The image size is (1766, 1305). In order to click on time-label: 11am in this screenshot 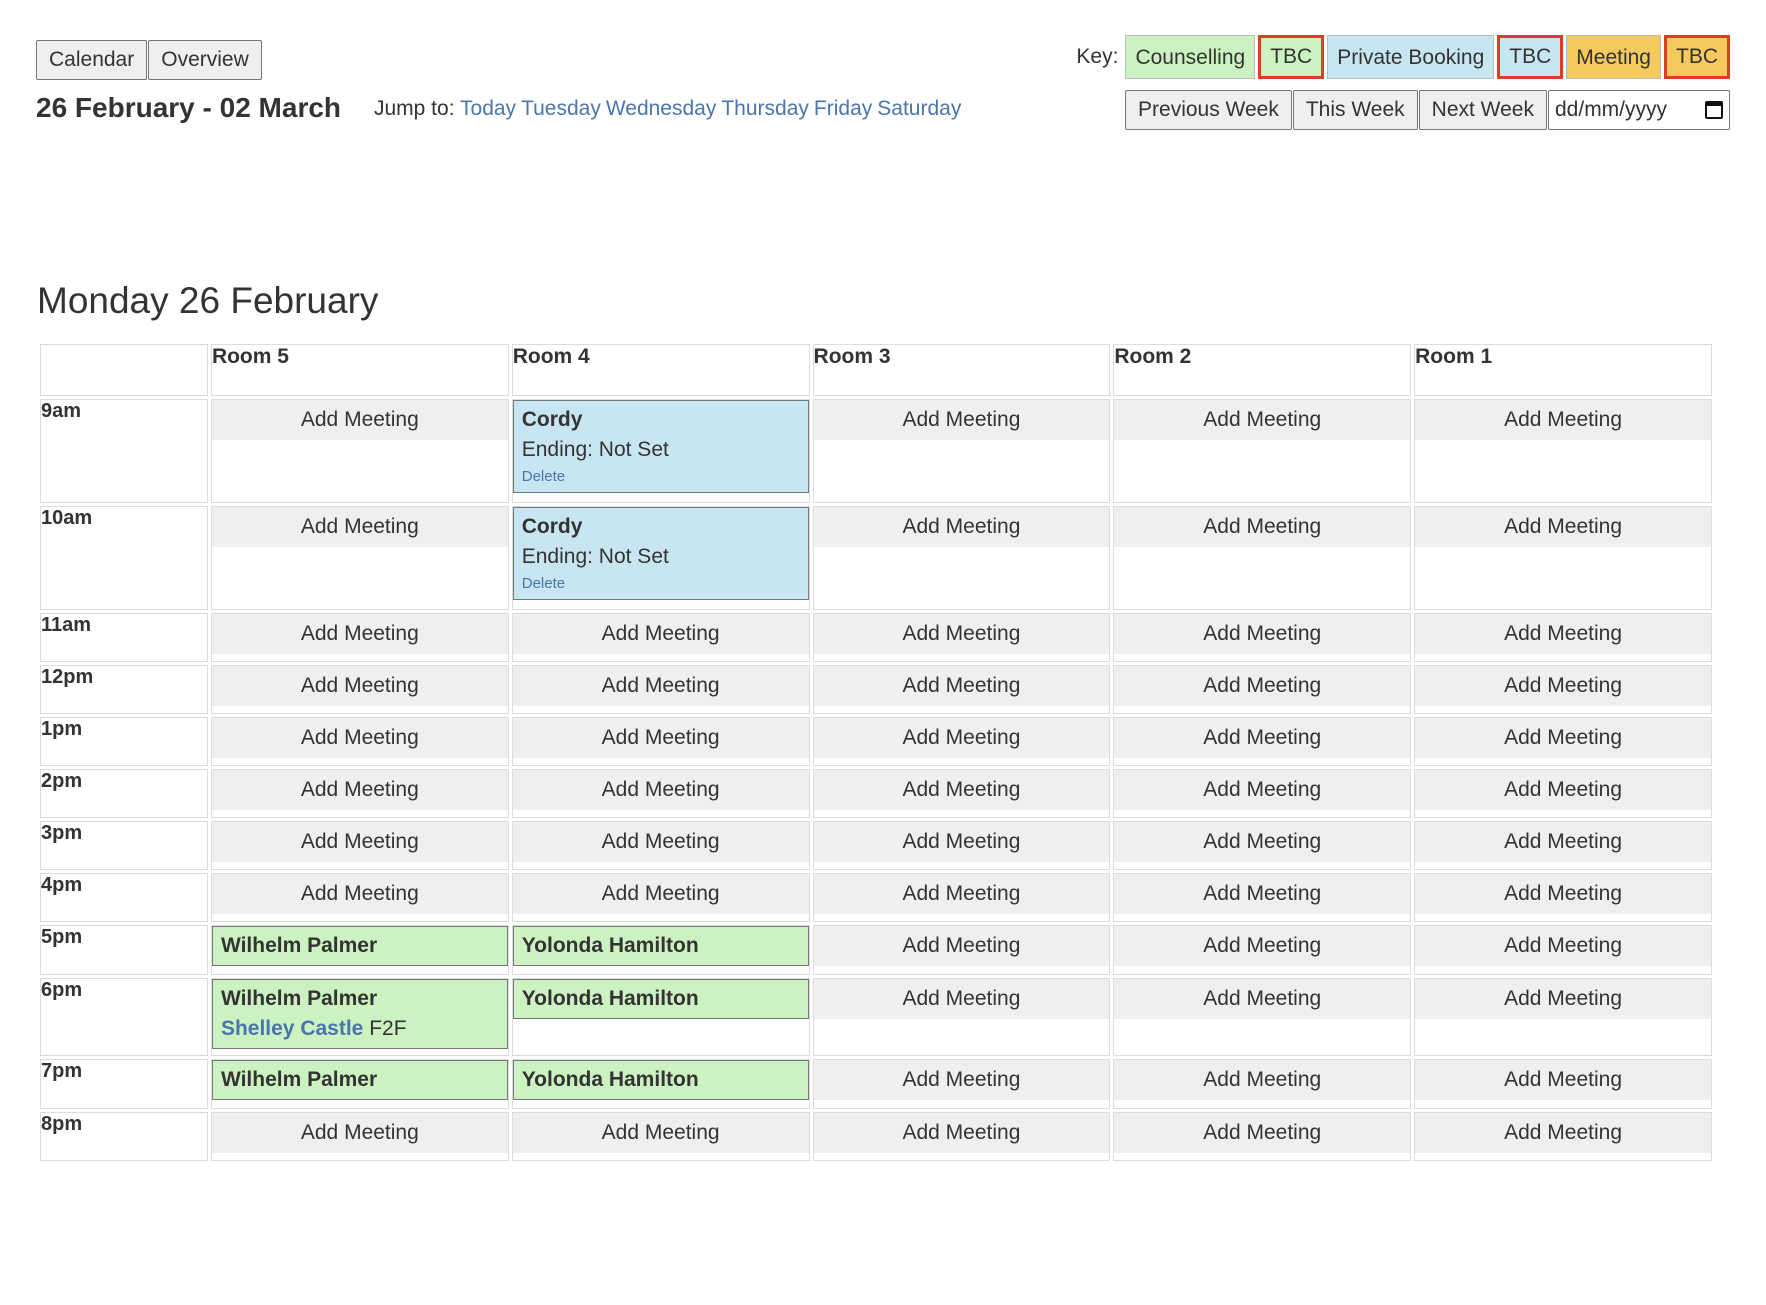, I will do `click(124, 637)`.